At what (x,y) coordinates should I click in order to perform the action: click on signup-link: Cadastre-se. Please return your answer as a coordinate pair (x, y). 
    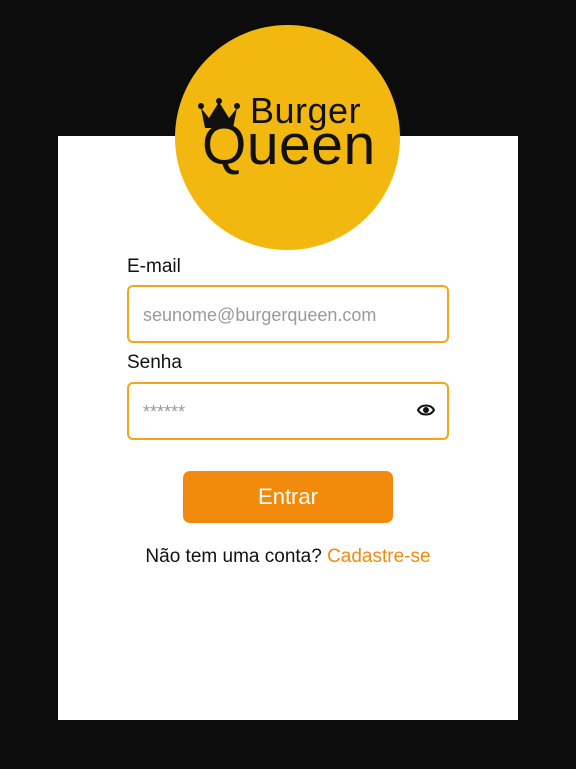
    Looking at the image, I should click on (379, 556).